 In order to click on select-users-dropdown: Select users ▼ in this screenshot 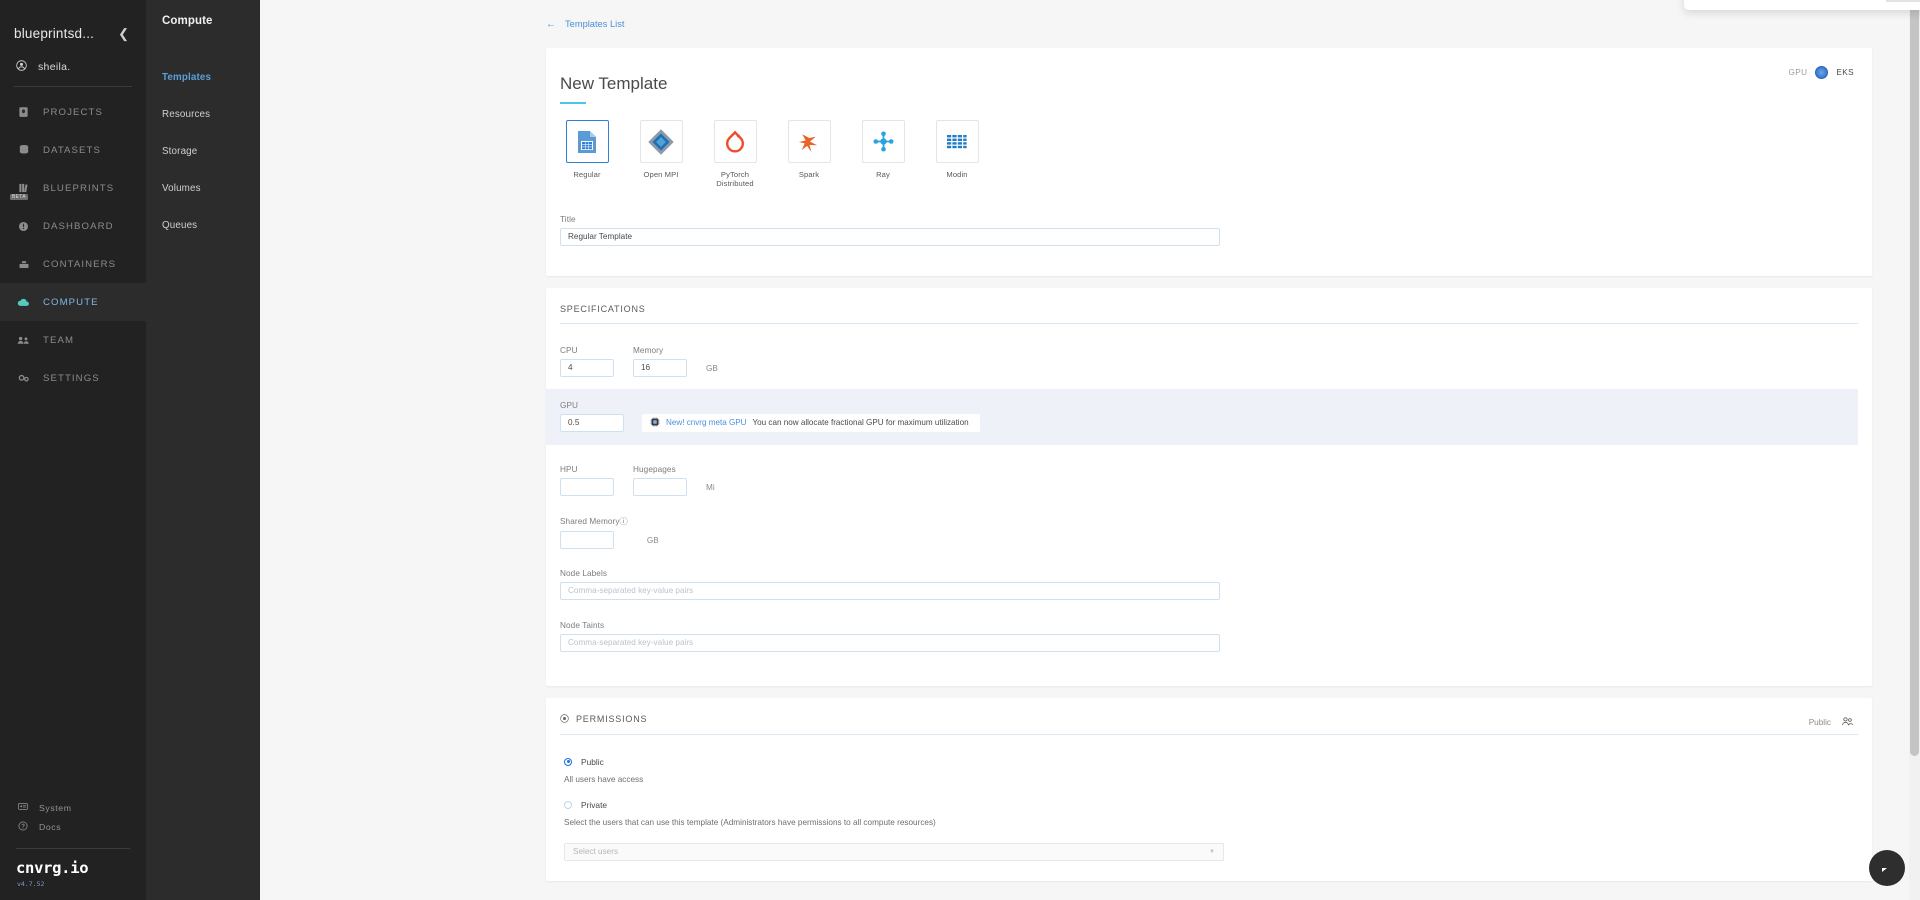, I will do `click(894, 851)`.